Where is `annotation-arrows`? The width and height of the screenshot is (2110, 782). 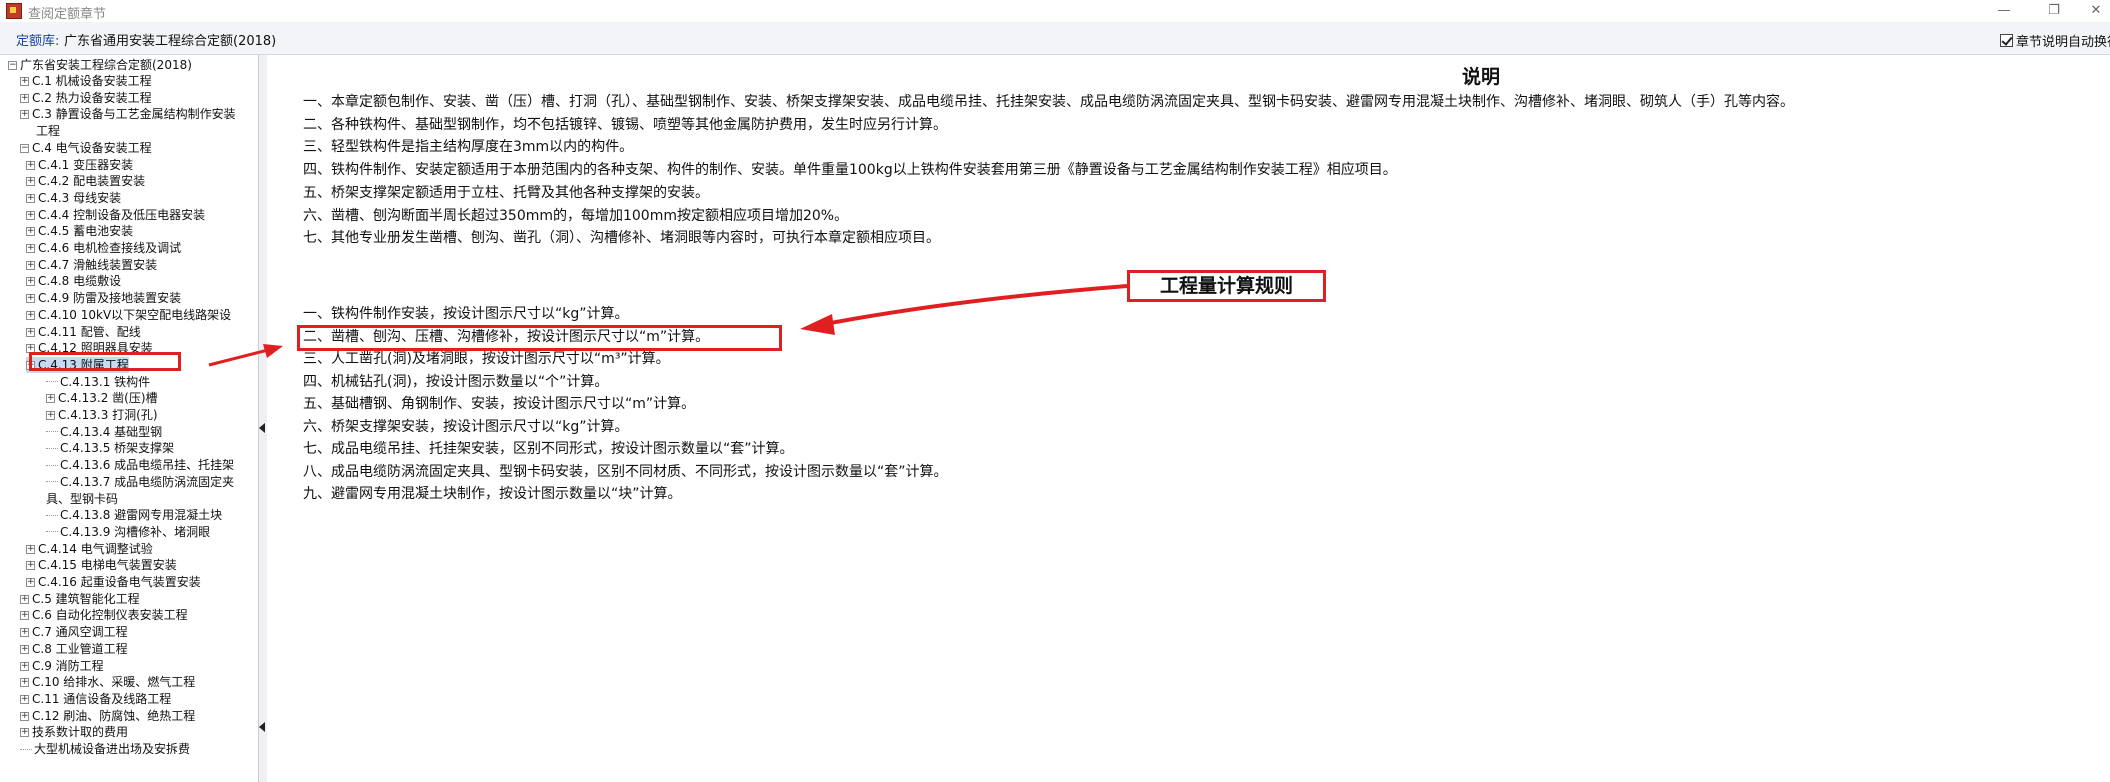
annotation-arrows is located at coordinates (668, 325).